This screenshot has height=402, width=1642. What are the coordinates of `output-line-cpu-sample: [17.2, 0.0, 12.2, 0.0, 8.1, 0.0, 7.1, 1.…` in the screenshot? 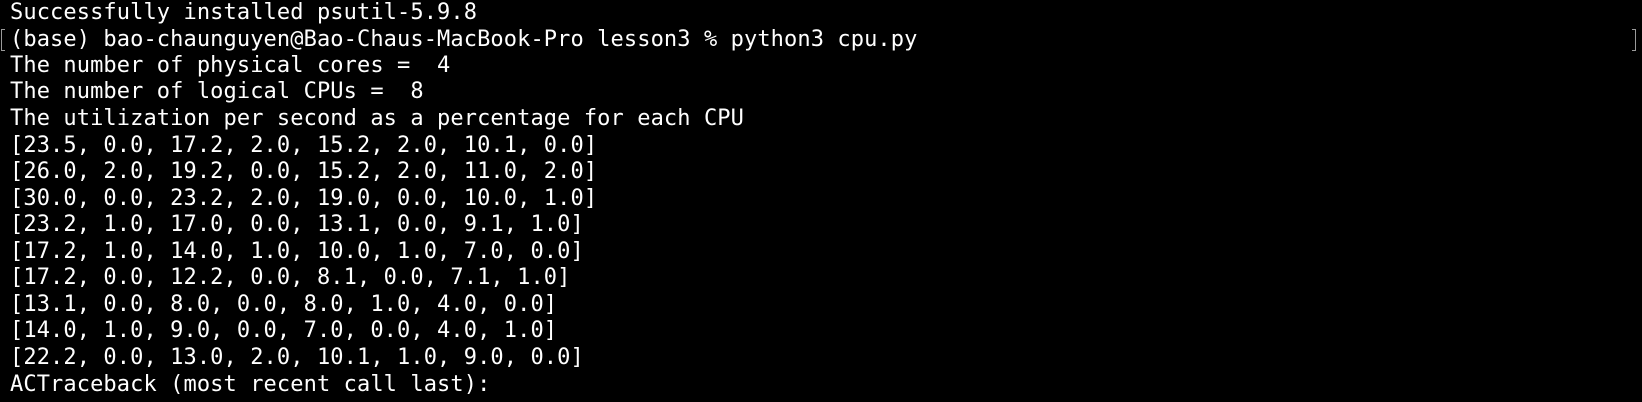 It's located at (290, 277).